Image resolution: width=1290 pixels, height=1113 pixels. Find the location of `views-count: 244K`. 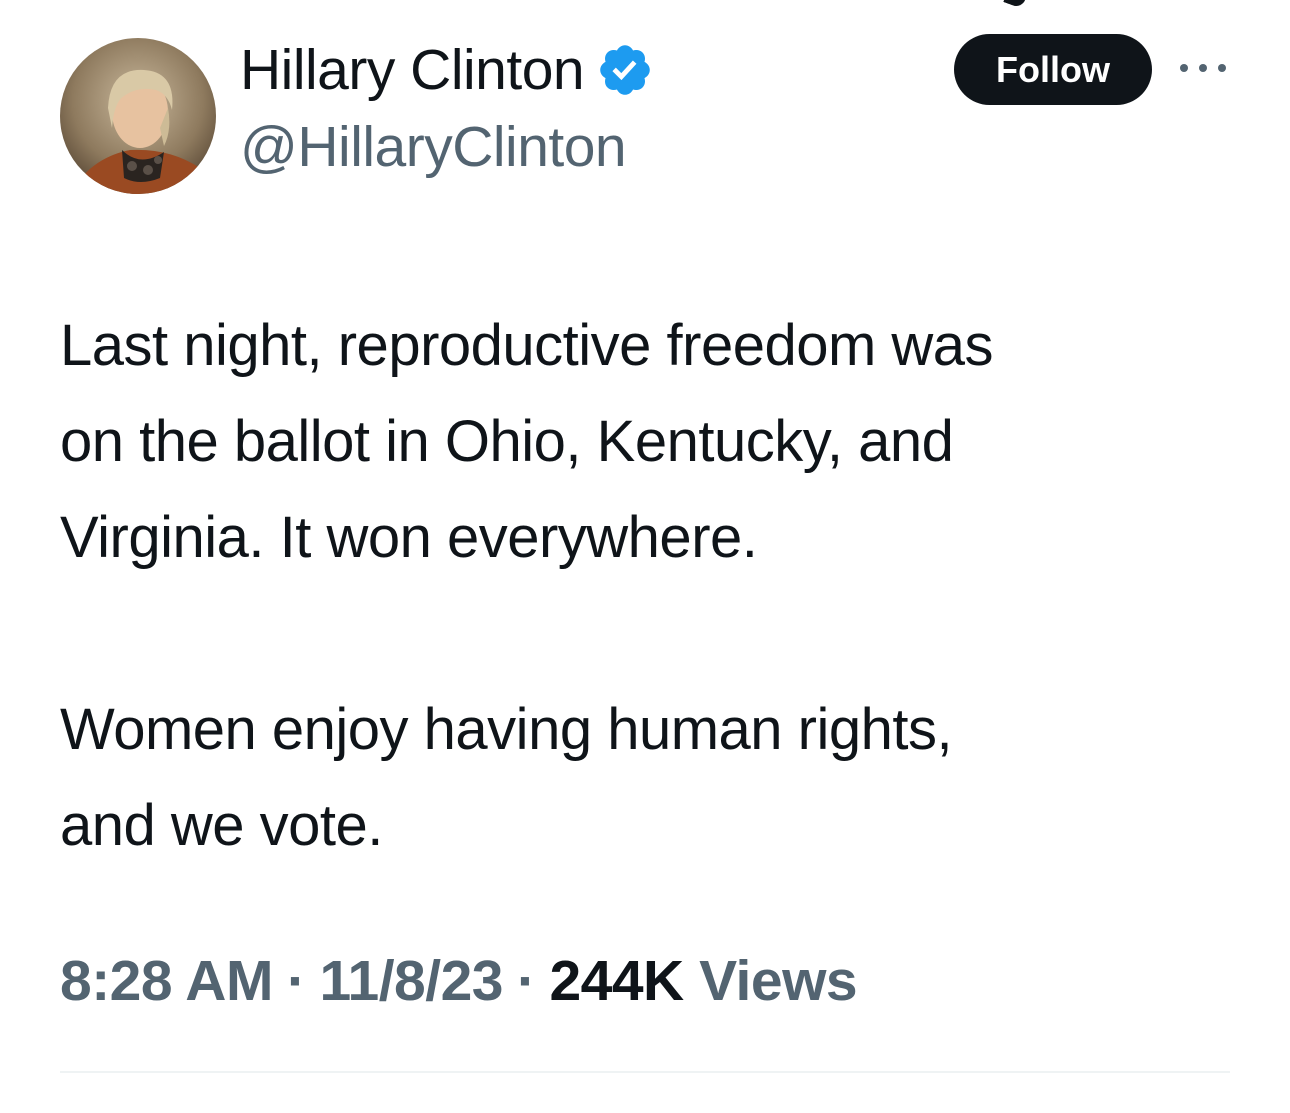

views-count: 244K is located at coordinates (616, 981).